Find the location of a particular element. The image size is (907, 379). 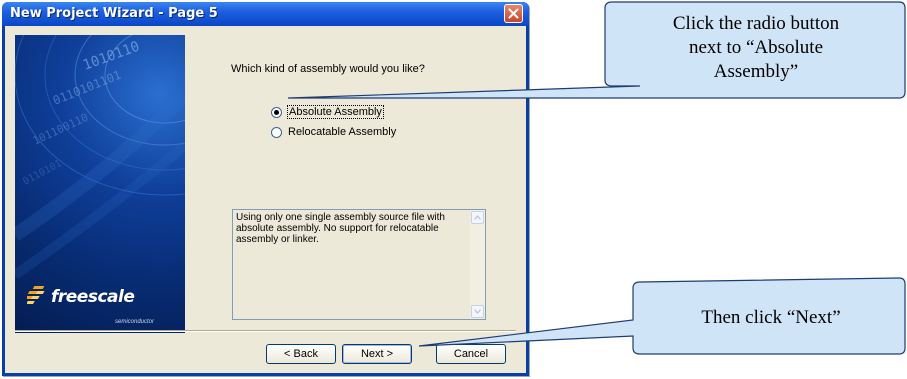

callout-top-line3: Assembly” is located at coordinates (756, 71).